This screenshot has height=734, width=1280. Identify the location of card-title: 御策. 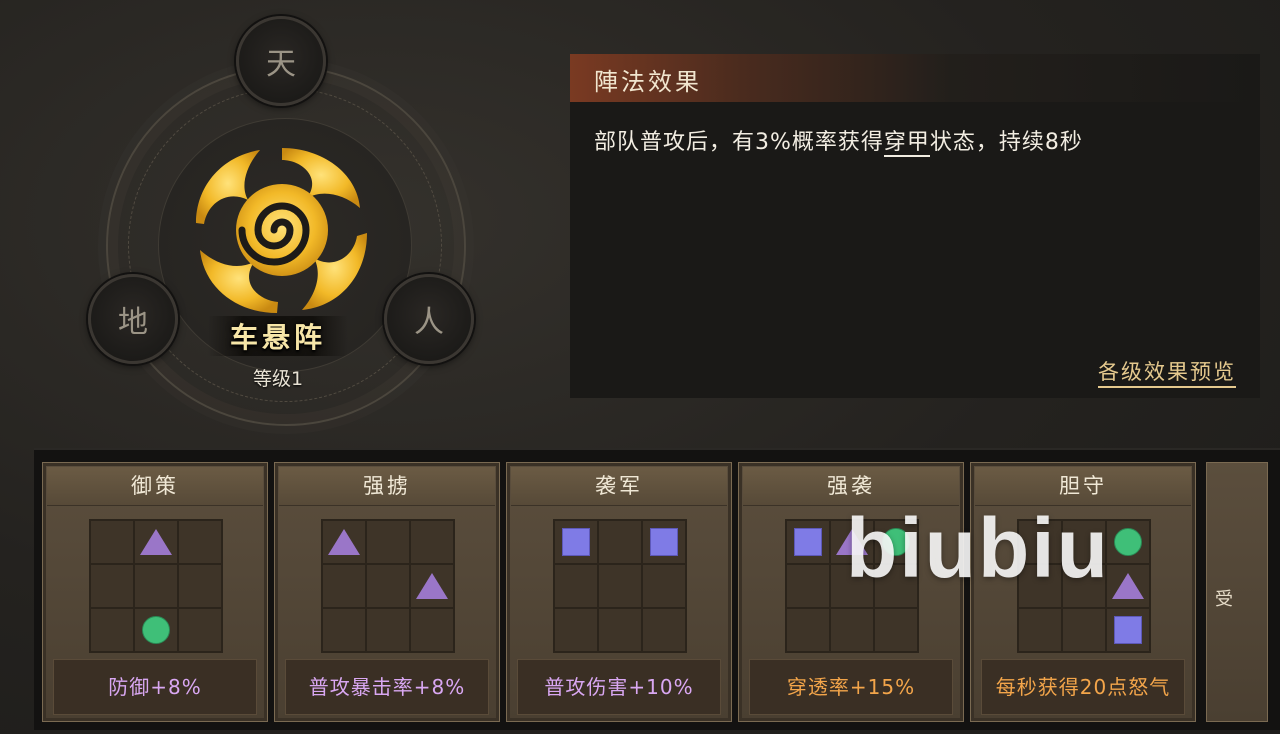
(155, 486).